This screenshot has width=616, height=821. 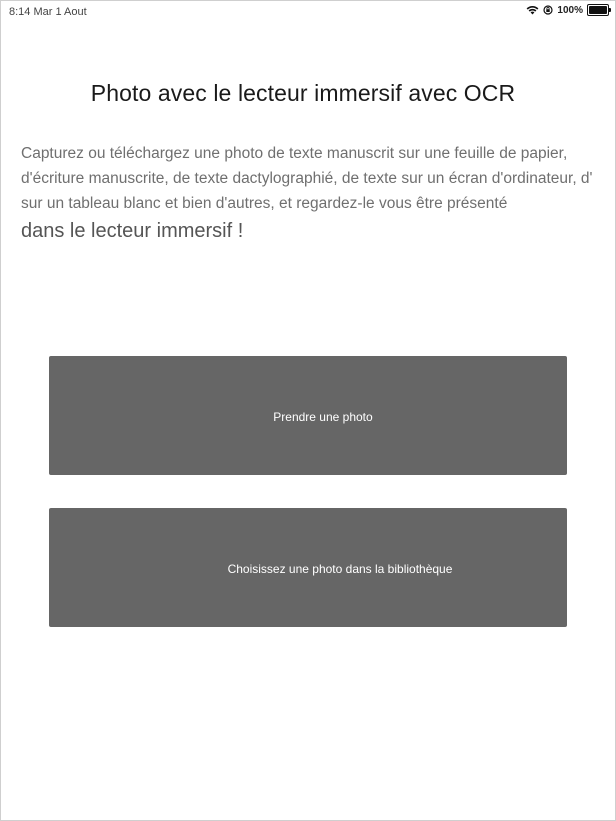 What do you see at coordinates (48, 12) in the screenshot?
I see `status-time-date: 8:14 Mar 1 Aout` at bounding box center [48, 12].